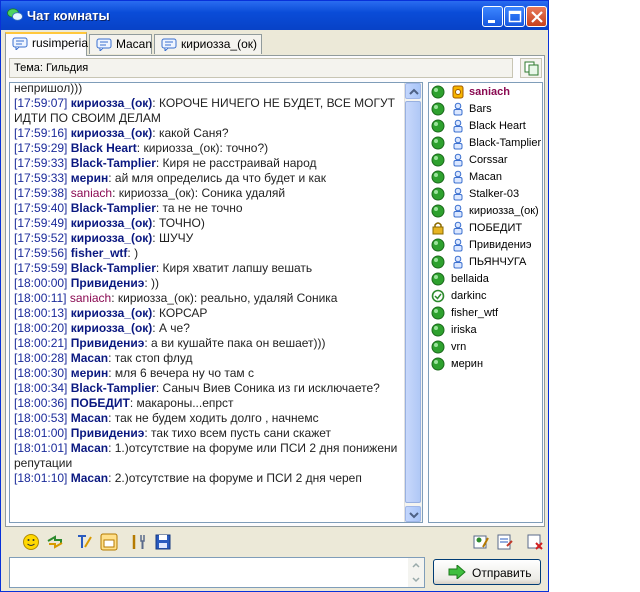 Image resolution: width=640 pixels, height=592 pixels. Describe the element at coordinates (210, 253) in the screenshot. I see `chat-message: [17:59:56] fisher_wtf: )` at that location.